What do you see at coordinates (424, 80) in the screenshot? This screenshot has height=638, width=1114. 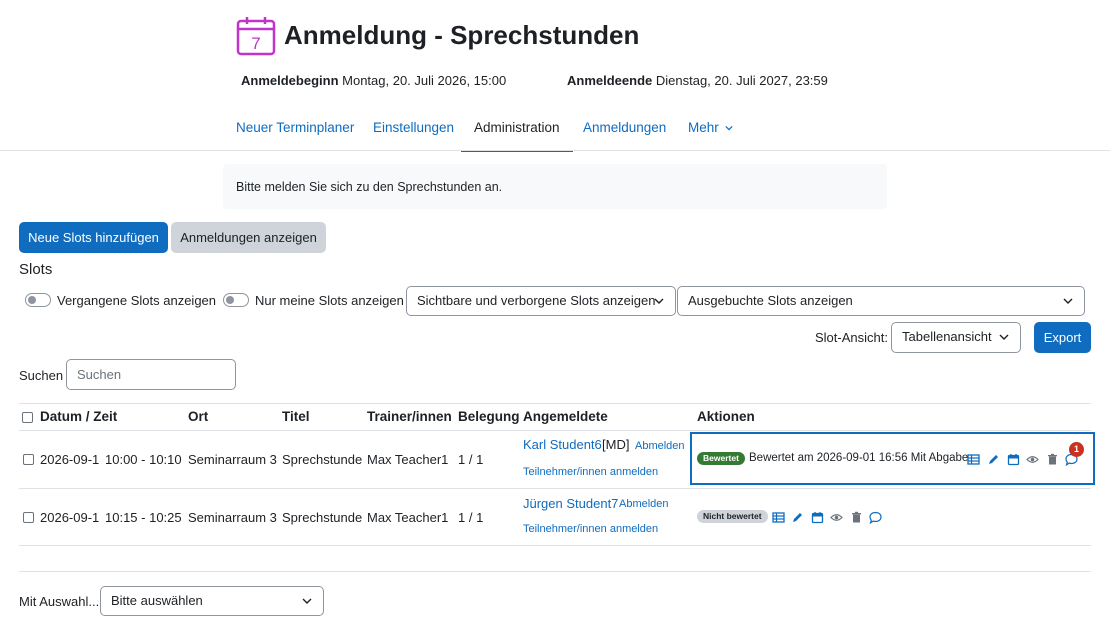 I see `registration-start-value: Montag, 20. Juli 2026, 15:00` at bounding box center [424, 80].